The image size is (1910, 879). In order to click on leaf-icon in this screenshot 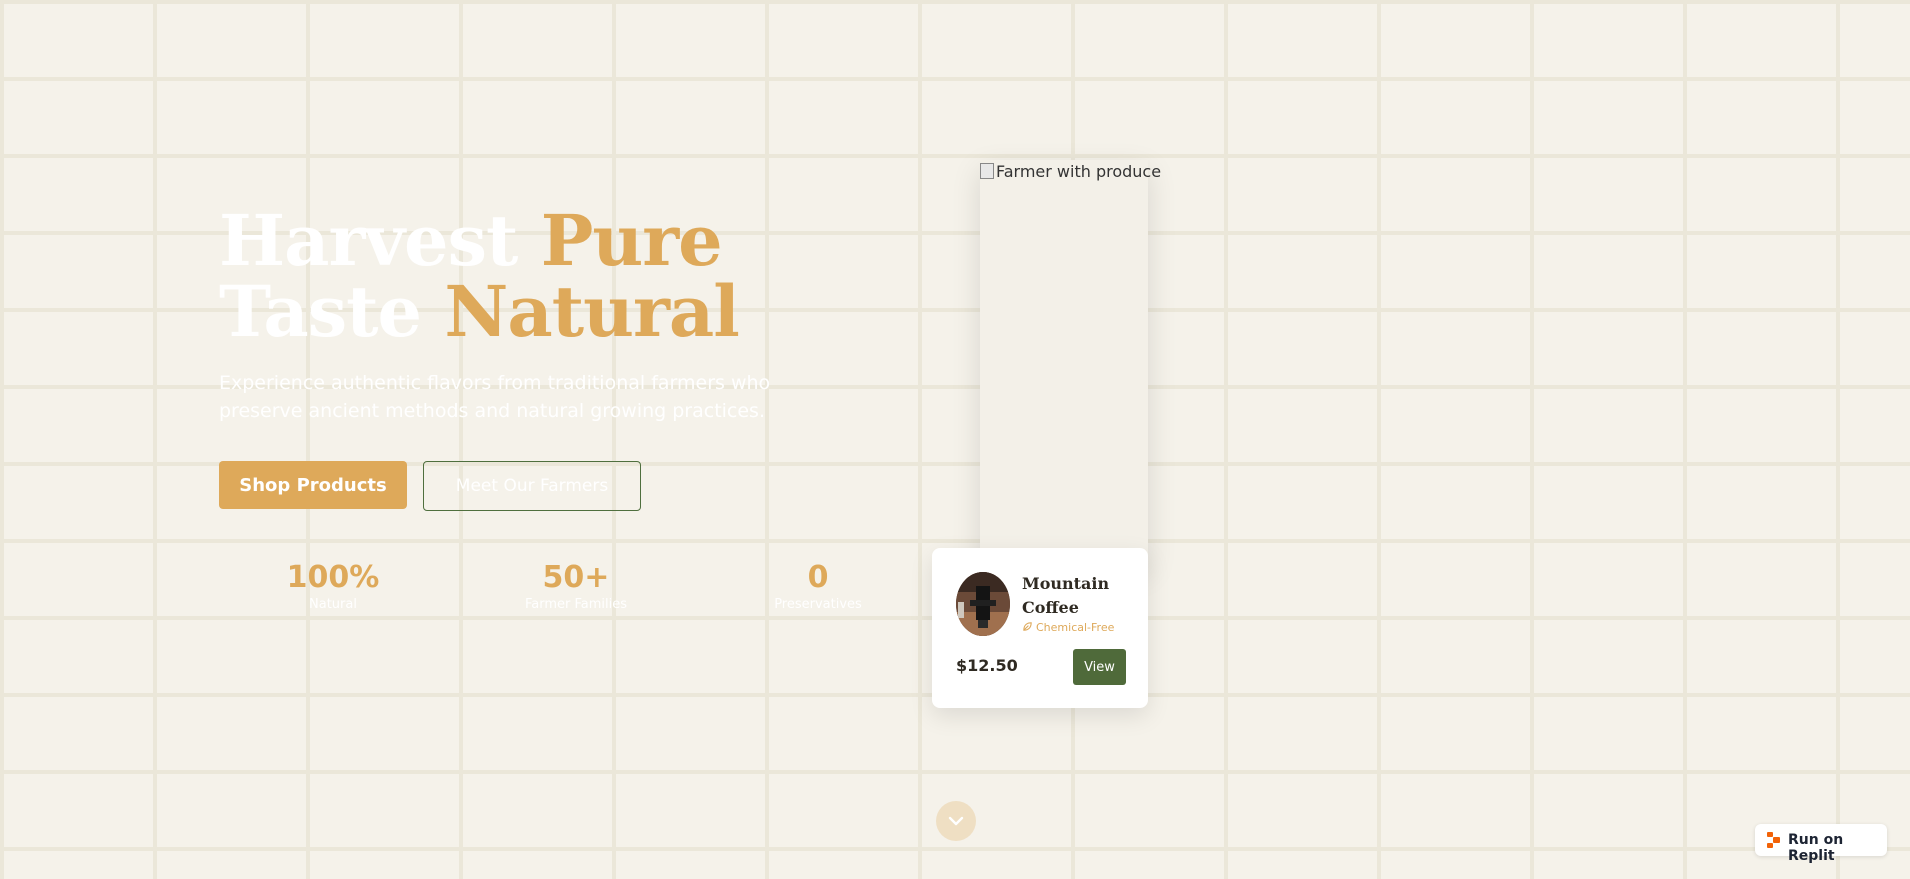, I will do `click(1027, 626)`.